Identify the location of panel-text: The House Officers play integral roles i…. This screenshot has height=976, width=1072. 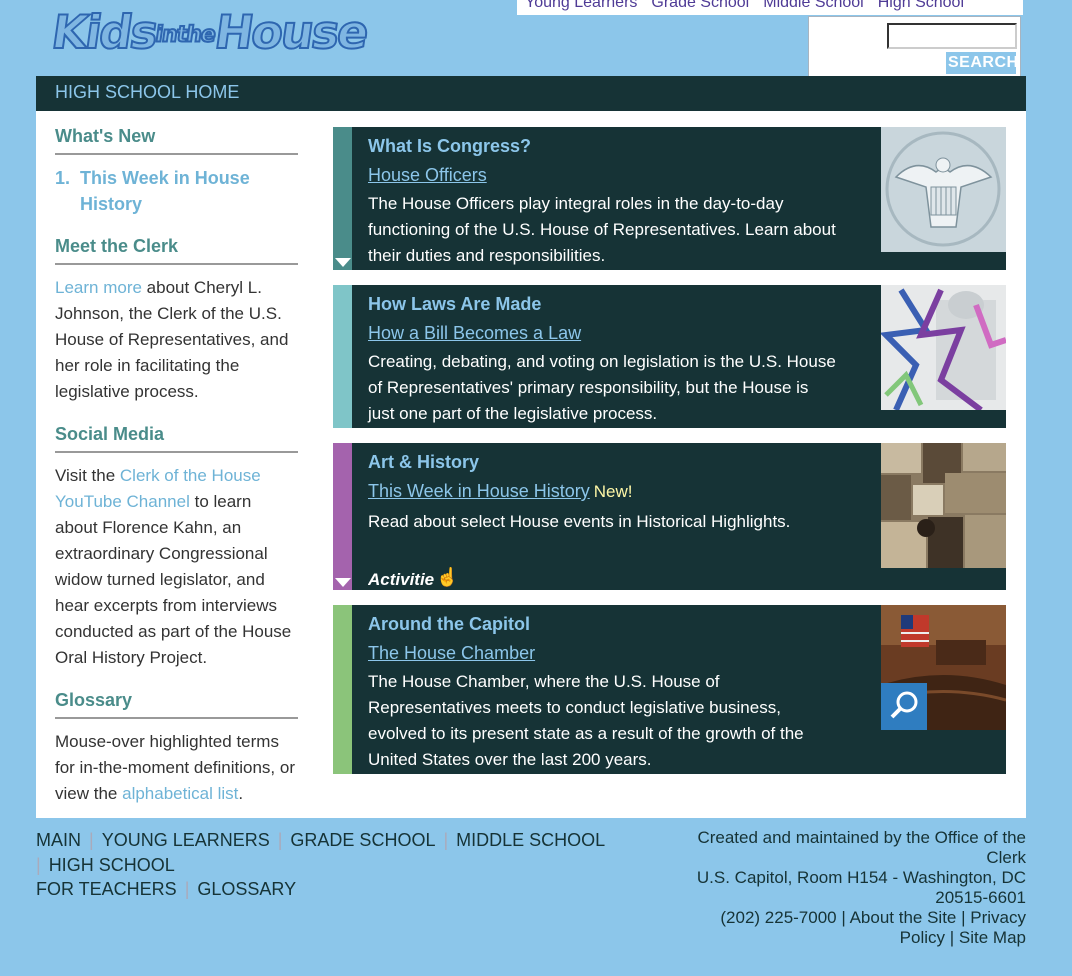
(602, 229).